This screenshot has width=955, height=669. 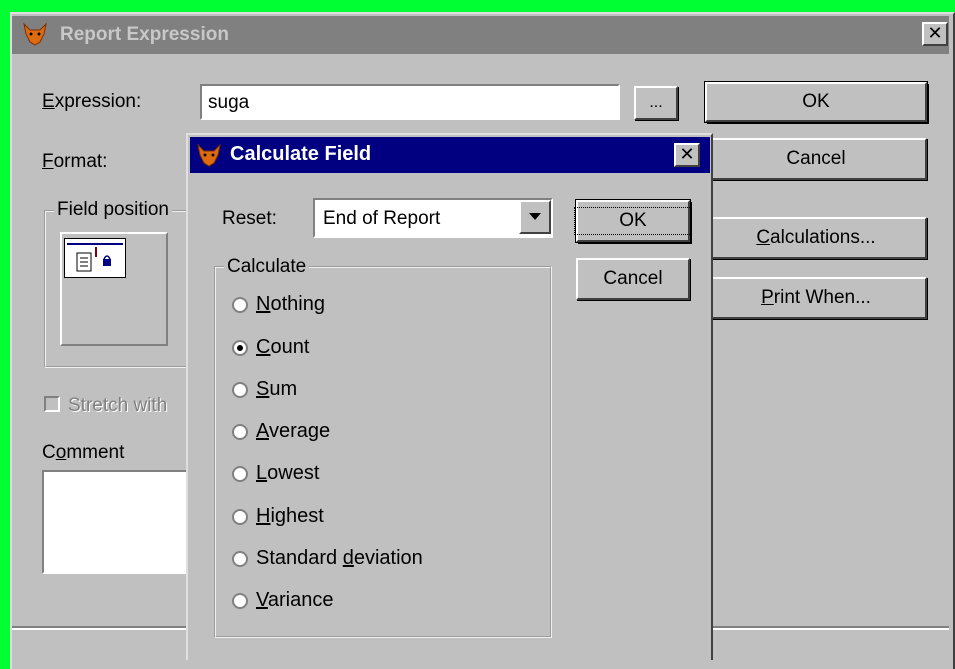 I want to click on calculate-option-average: Average, so click(x=281, y=431).